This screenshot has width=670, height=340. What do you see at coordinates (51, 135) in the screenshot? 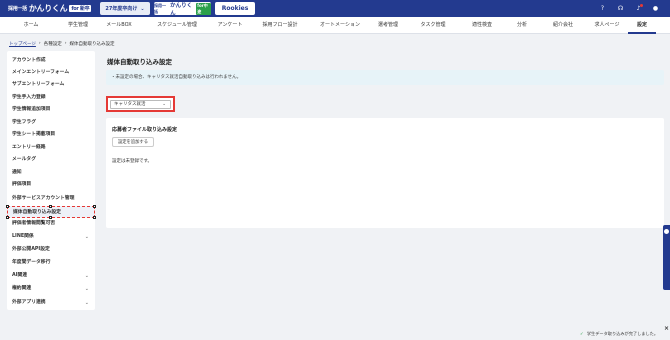
I see `sidebar-item-sheet-fields: 学生シート掲載項目` at bounding box center [51, 135].